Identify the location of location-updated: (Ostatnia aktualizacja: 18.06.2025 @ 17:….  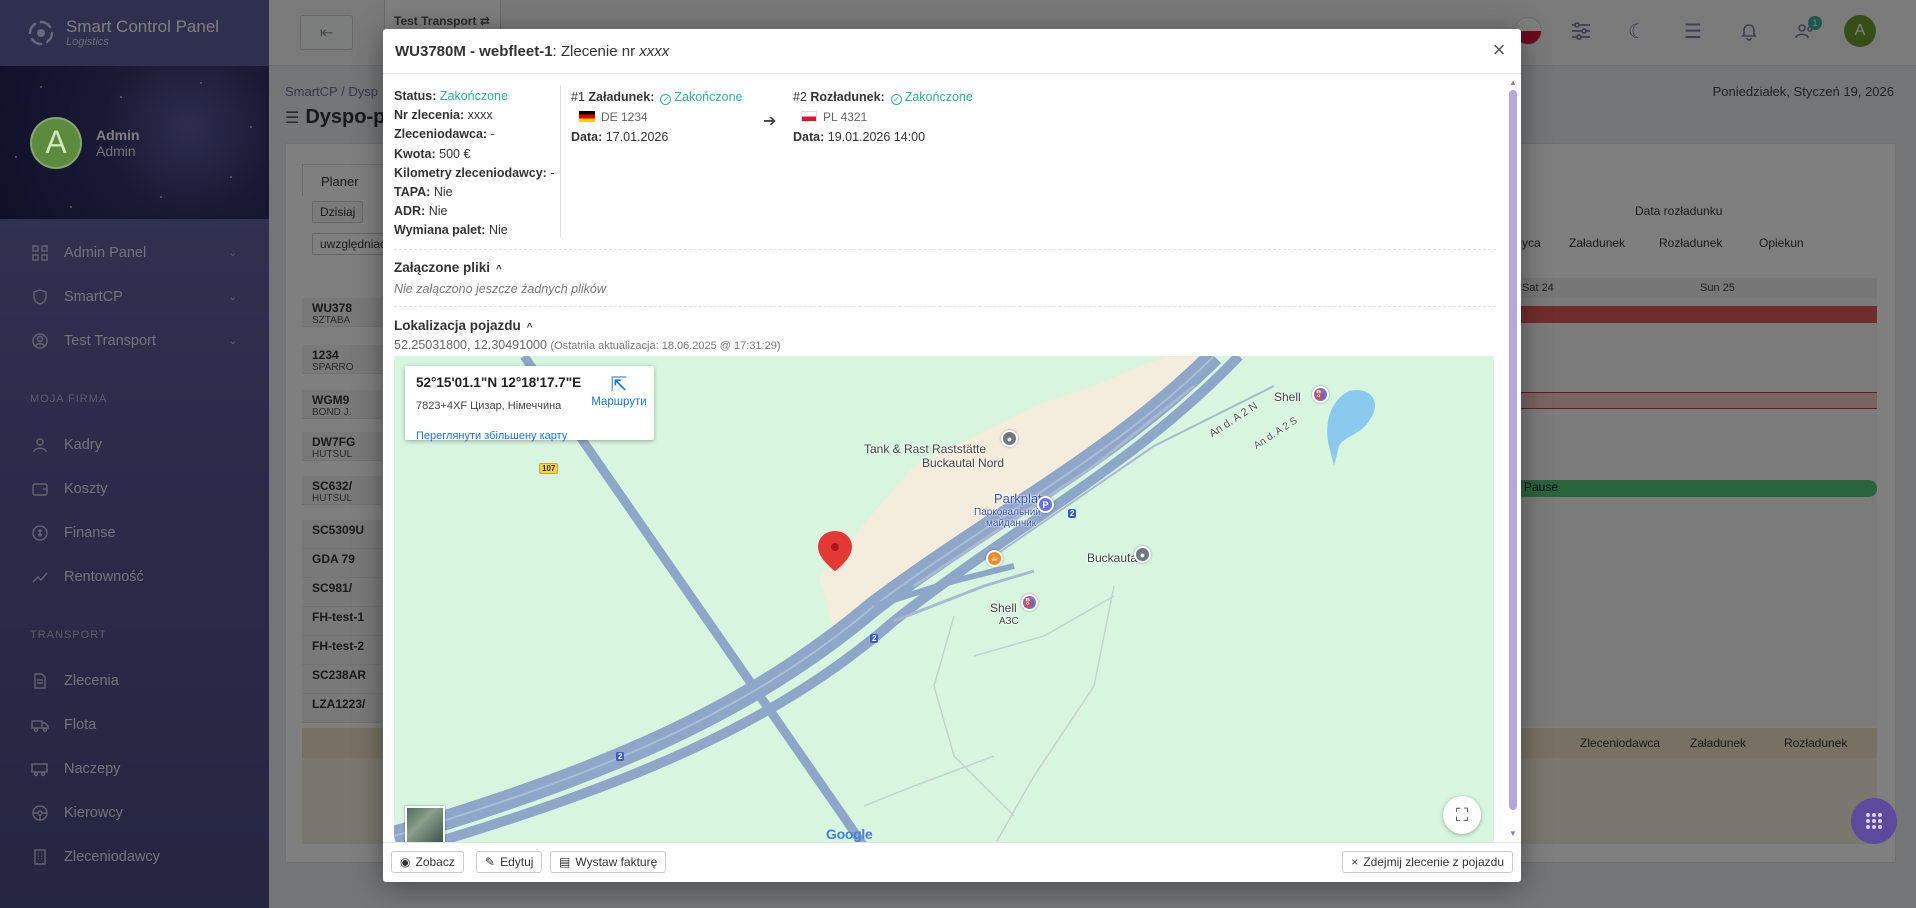
(665, 346).